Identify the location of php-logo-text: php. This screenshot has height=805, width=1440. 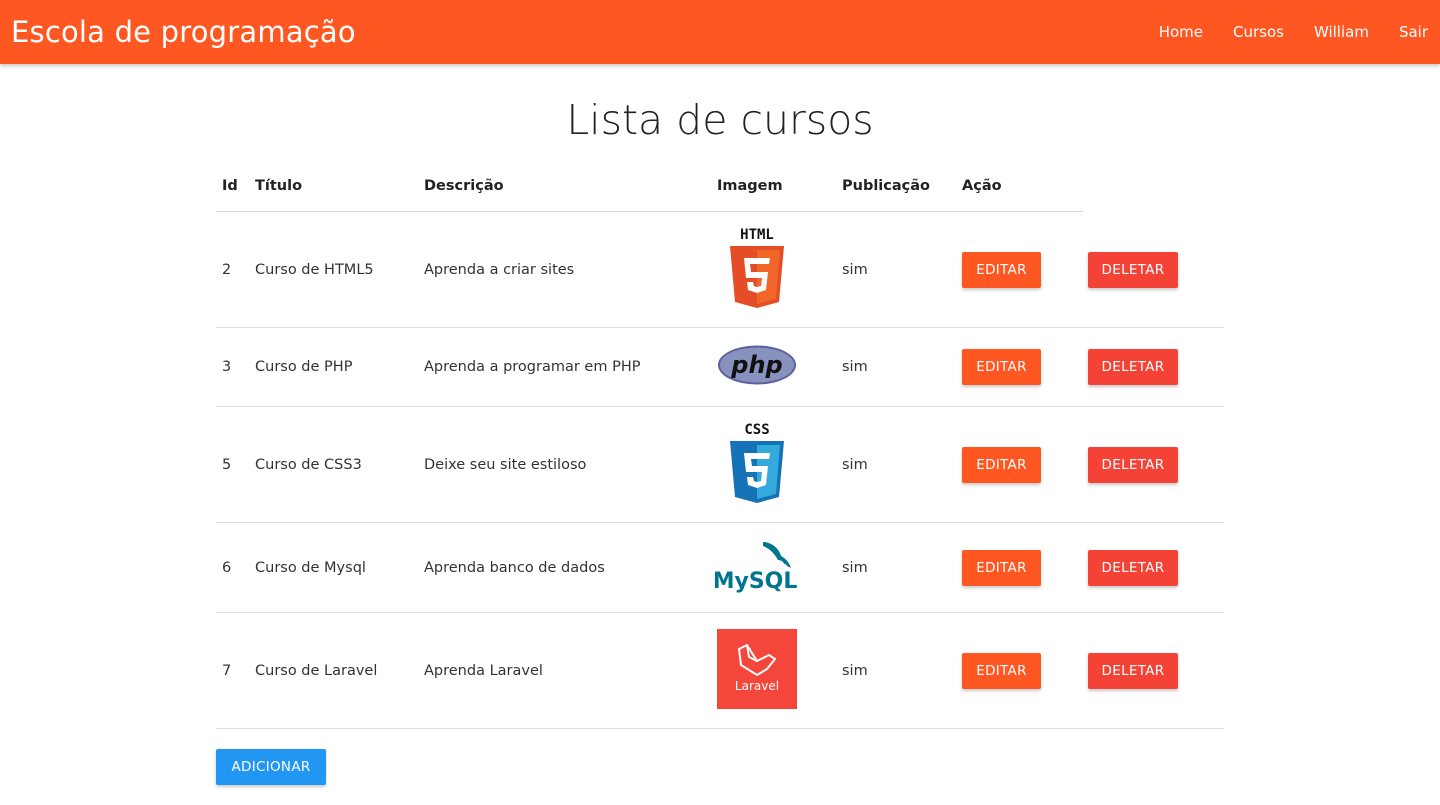
(756, 365).